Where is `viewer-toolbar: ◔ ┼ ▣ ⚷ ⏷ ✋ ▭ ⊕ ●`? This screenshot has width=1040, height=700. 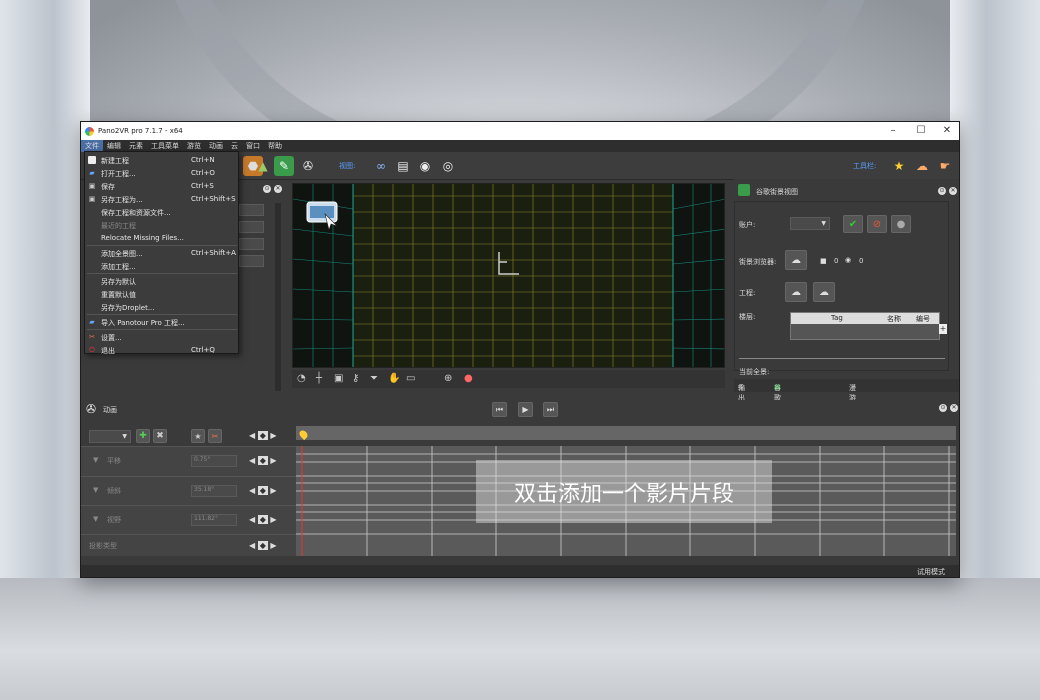 viewer-toolbar: ◔ ┼ ▣ ⚷ ⏷ ✋ ▭ ⊕ ● is located at coordinates (508, 379).